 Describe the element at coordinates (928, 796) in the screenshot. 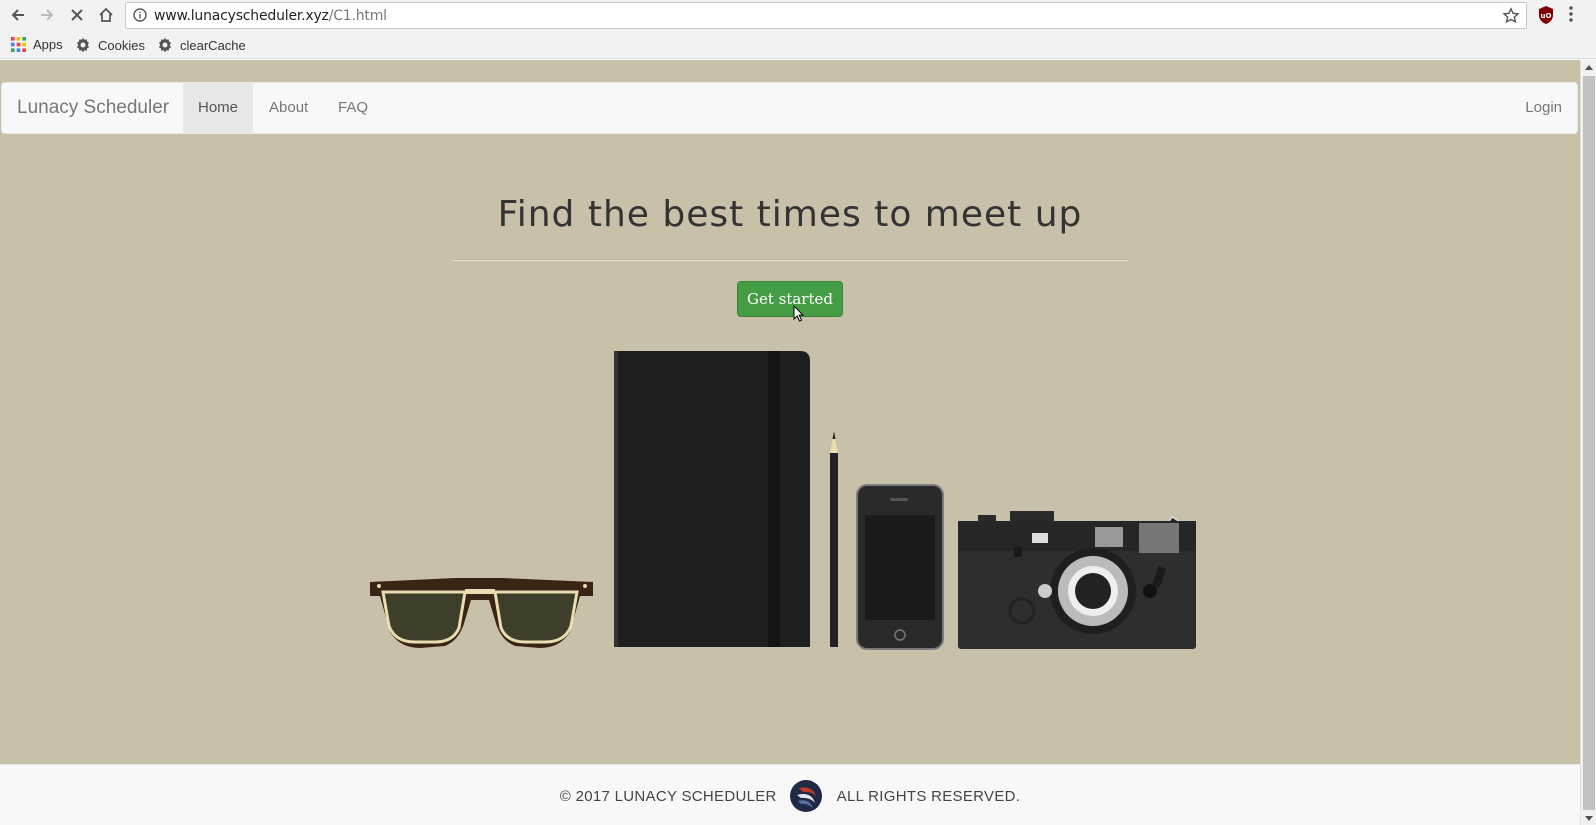

I see `footer-rights: ALL RIGHTS RESERVED.` at that location.